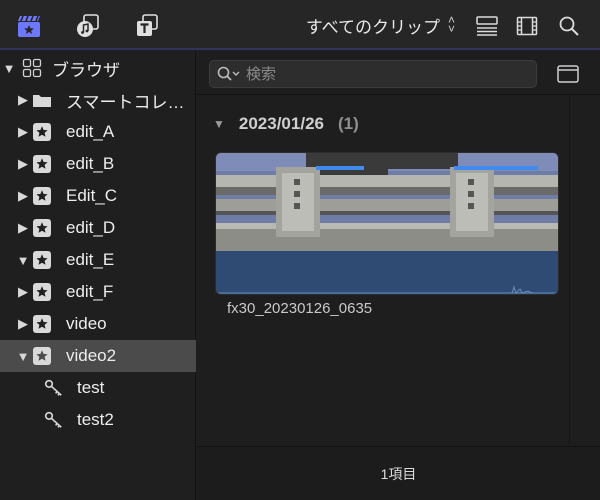 This screenshot has width=600, height=500. Describe the element at coordinates (42, 100) in the screenshot. I see `folder-icon` at that location.